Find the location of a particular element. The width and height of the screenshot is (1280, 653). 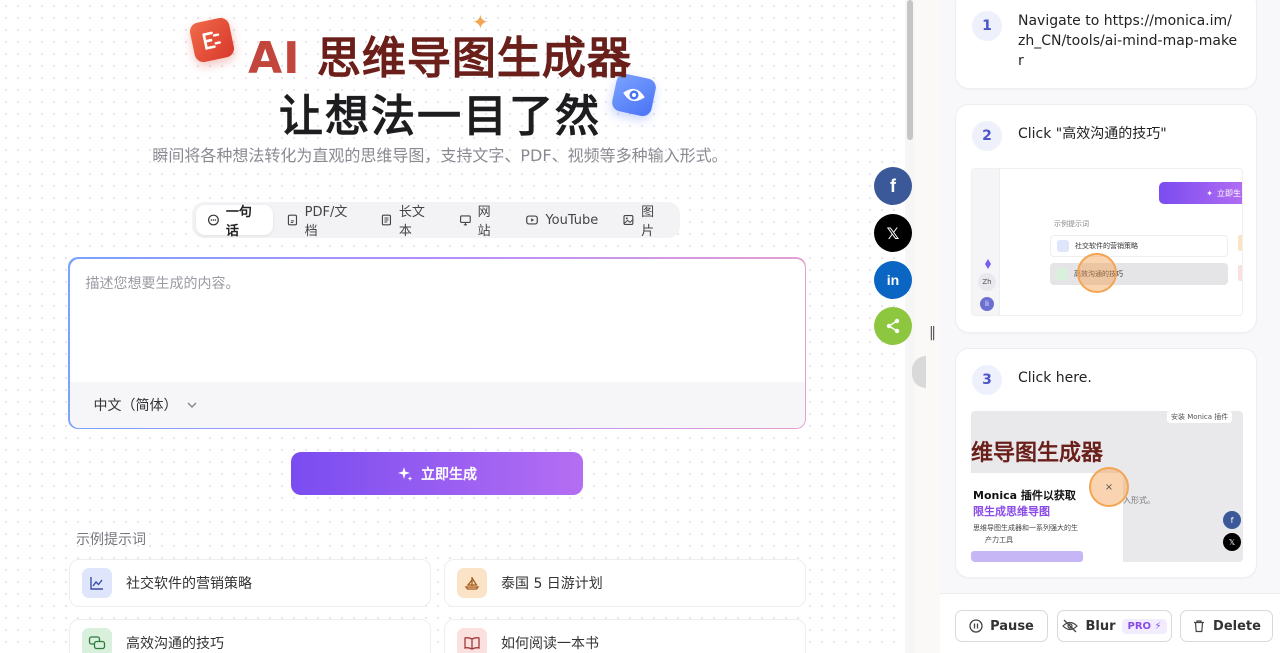

step-text: Click here. is located at coordinates (1055, 378).